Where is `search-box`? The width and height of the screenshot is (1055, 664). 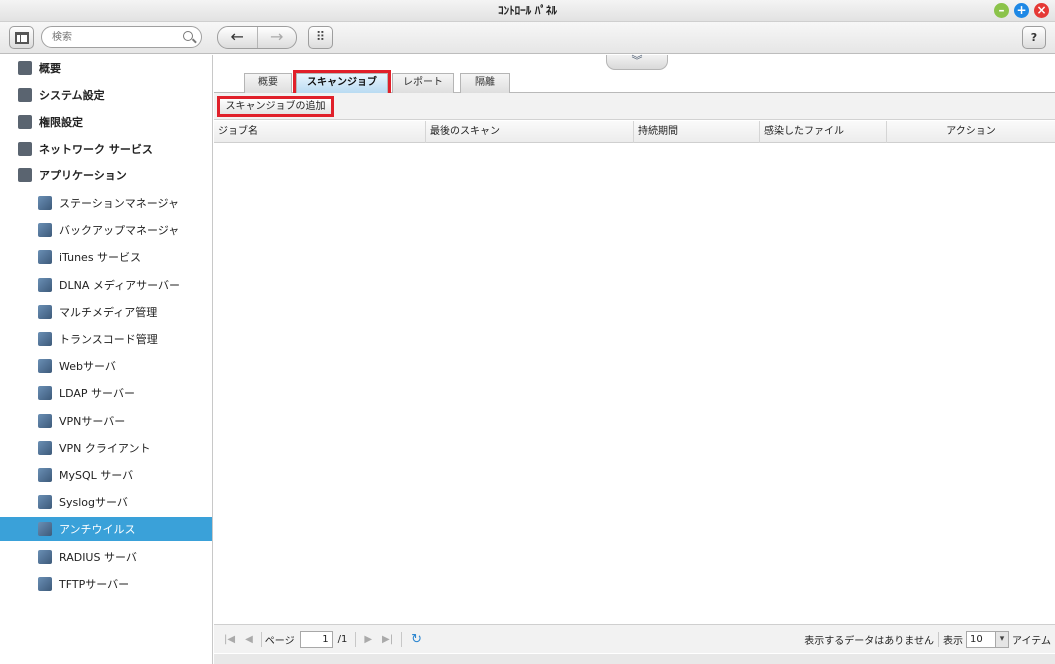
search-box is located at coordinates (121, 37).